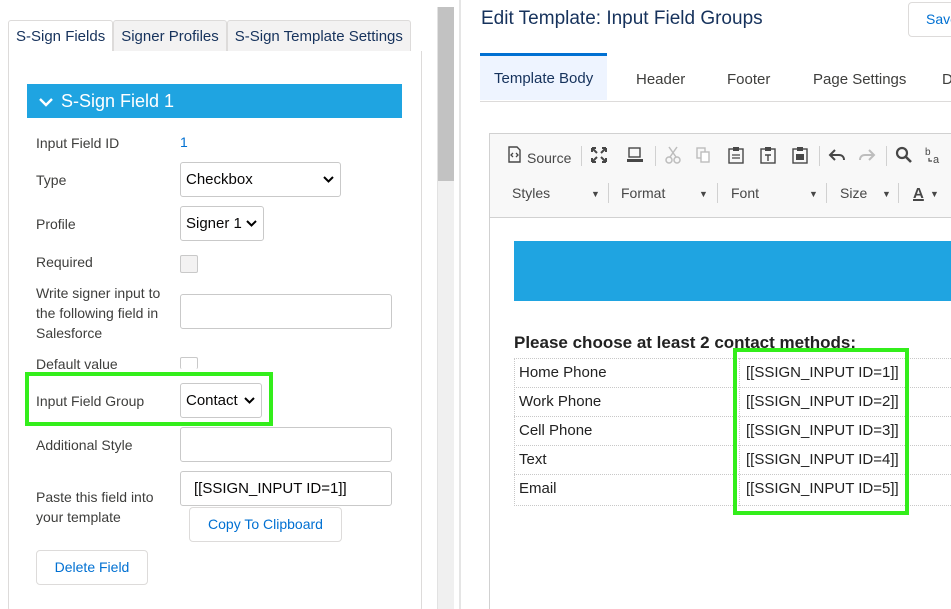 Image resolution: width=951 pixels, height=609 pixels. I want to click on save-button: Save, so click(929, 19).